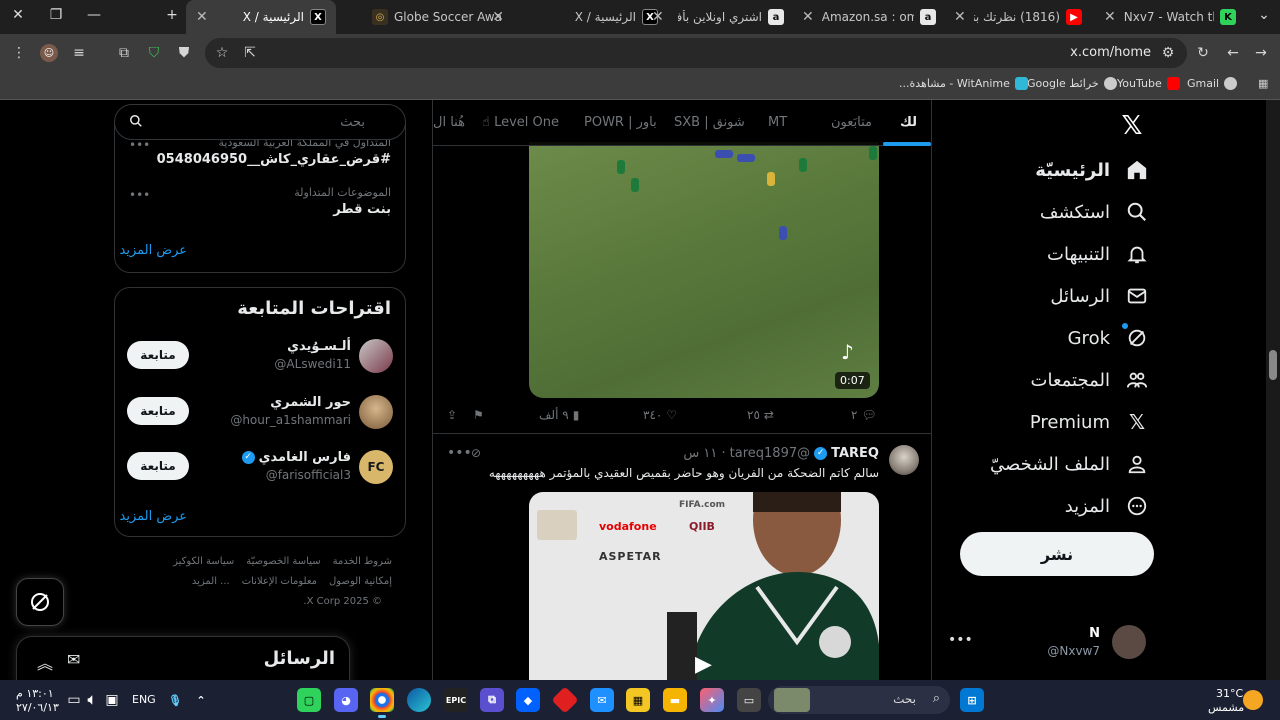 This screenshot has width=1280, height=720. I want to click on messages-drawer: الرسائل ✉ ︽, so click(183, 658).